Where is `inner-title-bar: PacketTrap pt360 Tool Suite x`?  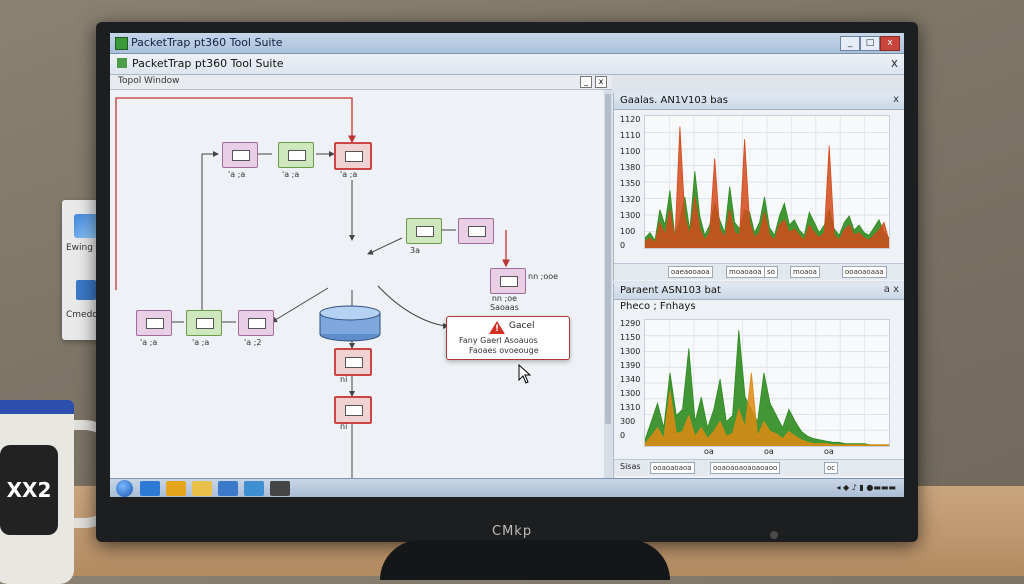 inner-title-bar: PacketTrap pt360 Tool Suite x is located at coordinates (507, 64).